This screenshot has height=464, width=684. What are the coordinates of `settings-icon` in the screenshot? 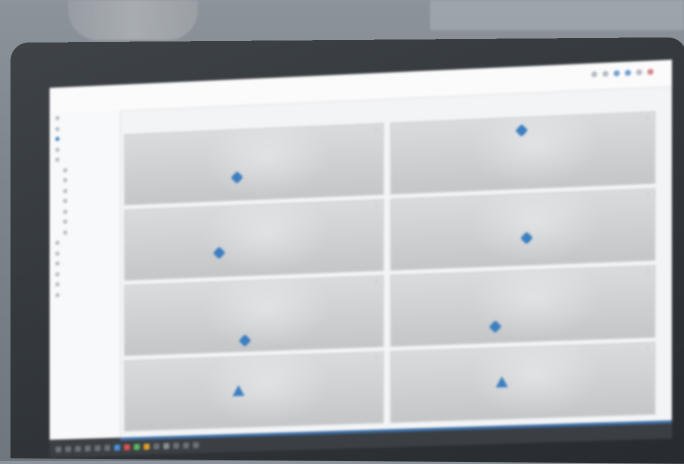 It's located at (616, 73).